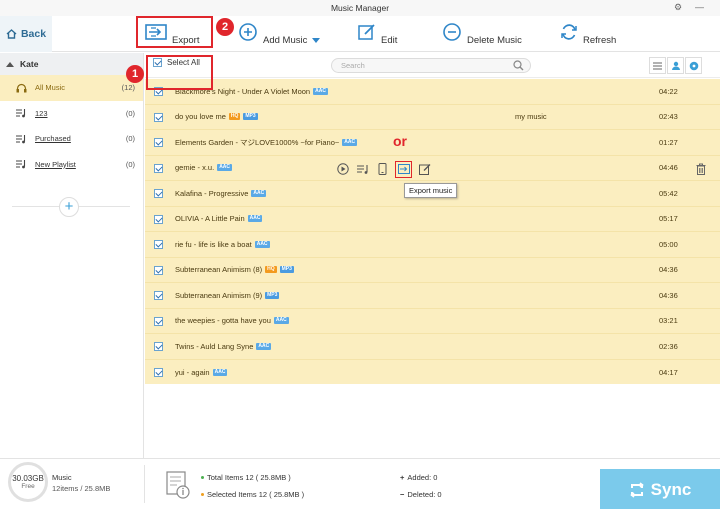  What do you see at coordinates (432, 219) in the screenshot?
I see `table-row: OLIVIA - A Little Pain AAC 05:17` at bounding box center [432, 219].